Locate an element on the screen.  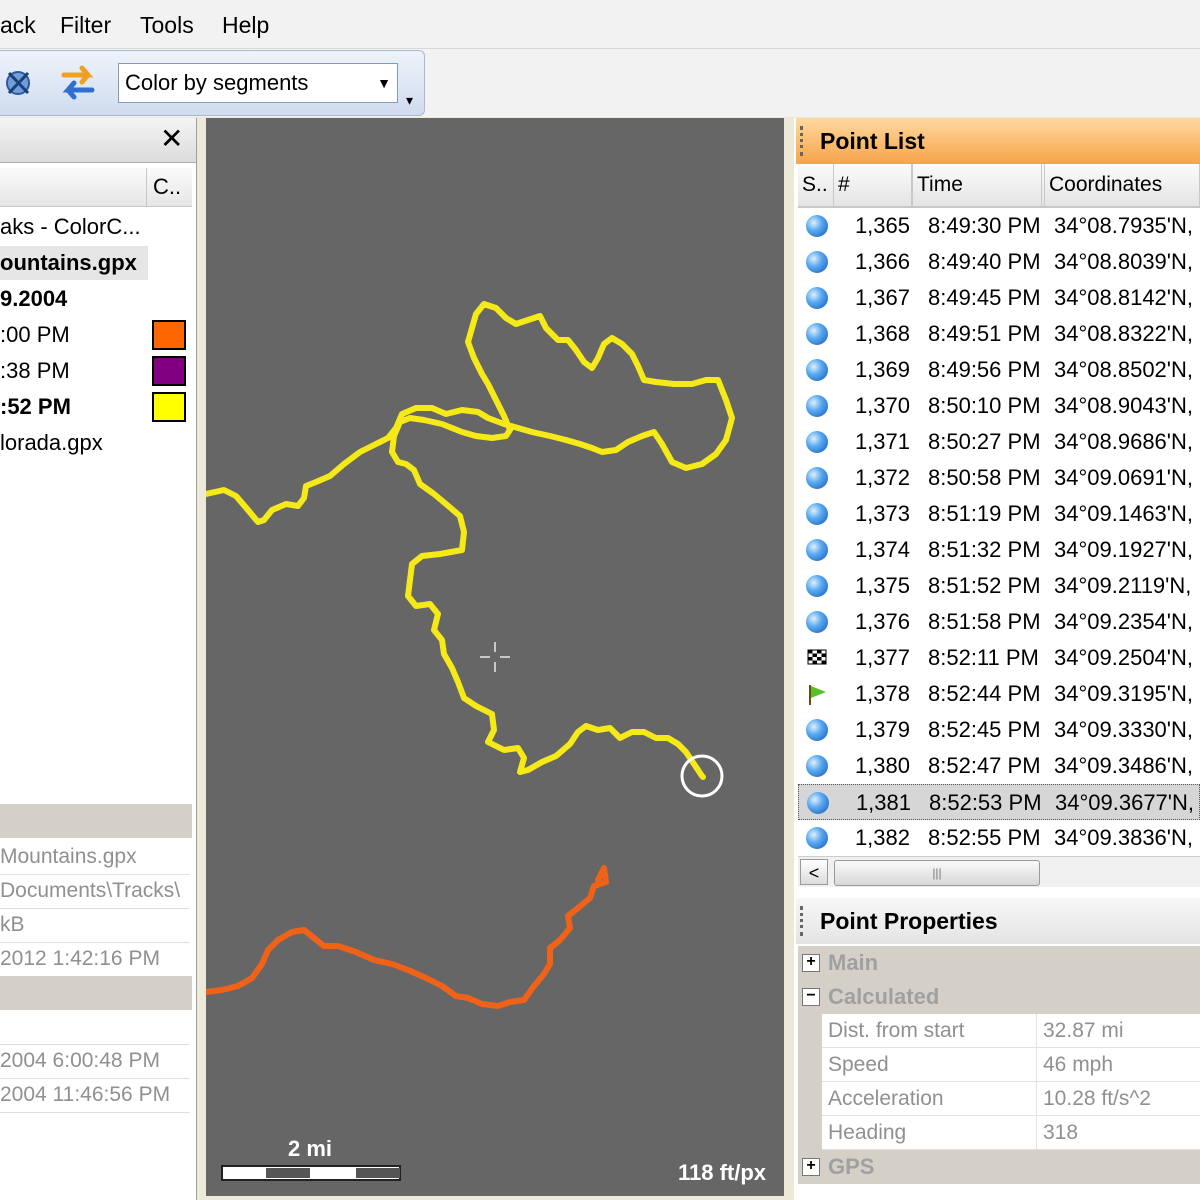
scroll-left-icon: < is located at coordinates (814, 872).